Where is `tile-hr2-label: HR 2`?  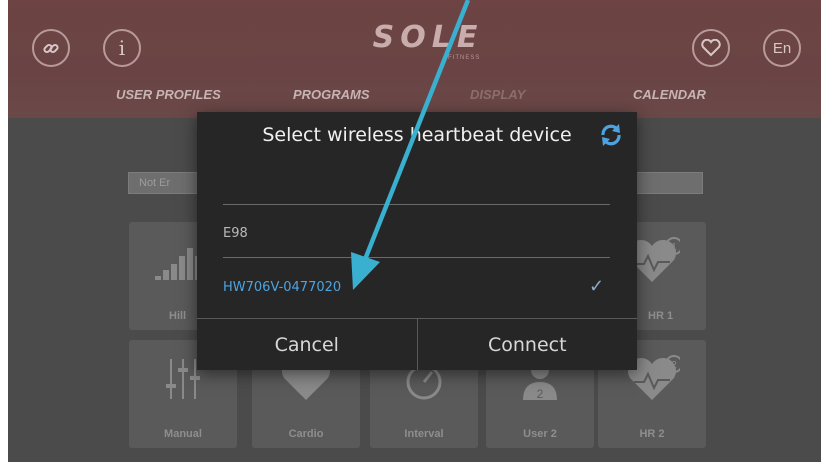 tile-hr2-label: HR 2 is located at coordinates (652, 434).